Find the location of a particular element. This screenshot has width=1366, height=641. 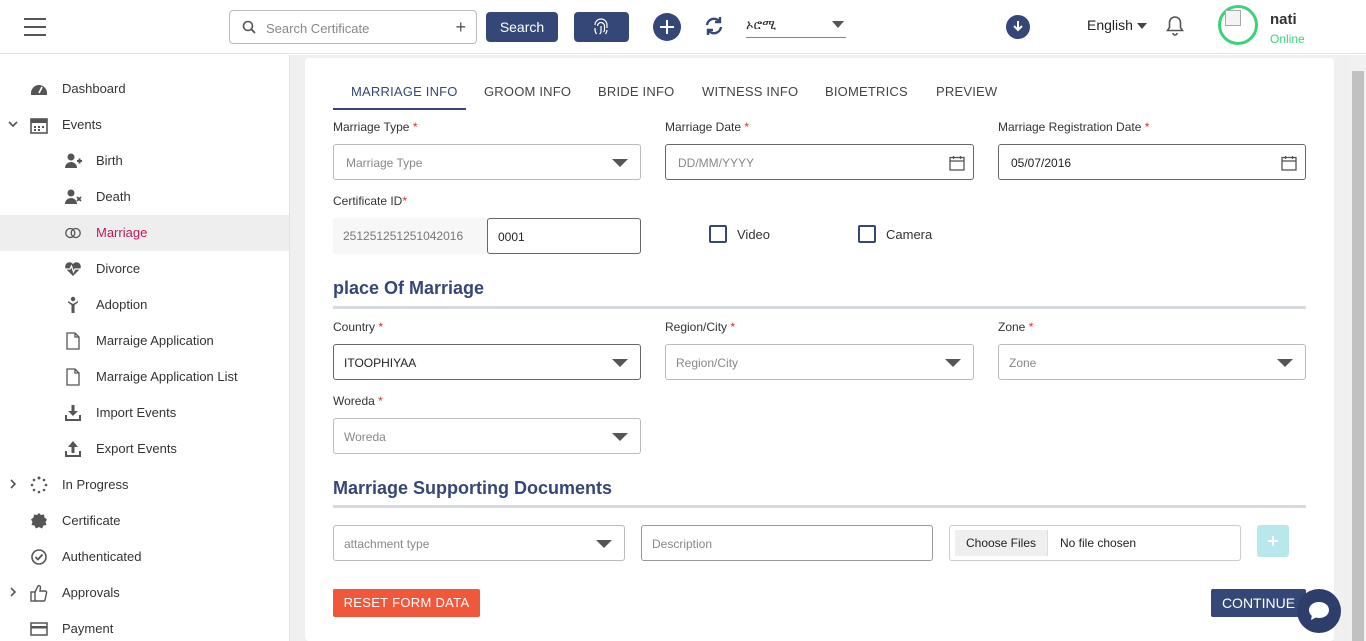

language-dropdown: English is located at coordinates (1117, 25).